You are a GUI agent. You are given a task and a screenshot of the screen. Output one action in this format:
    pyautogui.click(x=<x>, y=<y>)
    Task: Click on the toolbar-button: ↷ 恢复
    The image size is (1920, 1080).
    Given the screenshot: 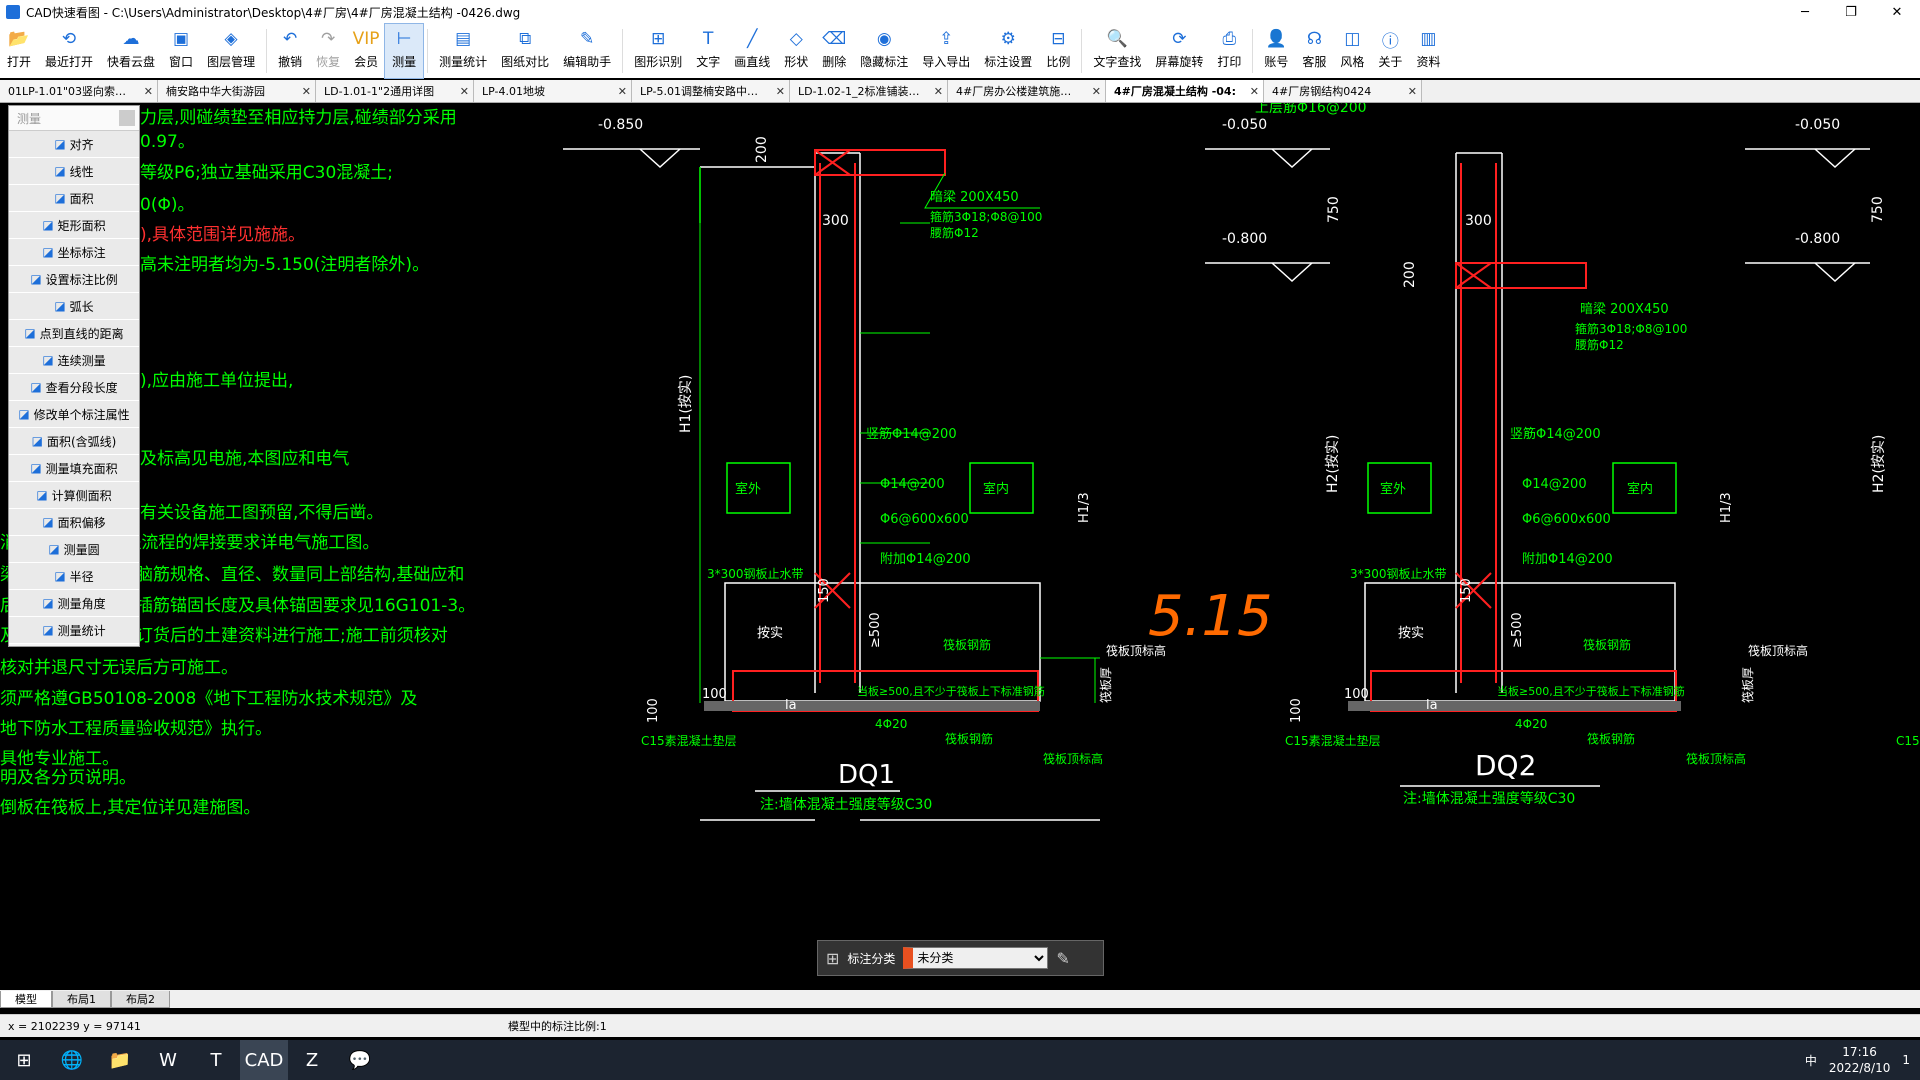 What is the action you would take?
    pyautogui.click(x=328, y=51)
    